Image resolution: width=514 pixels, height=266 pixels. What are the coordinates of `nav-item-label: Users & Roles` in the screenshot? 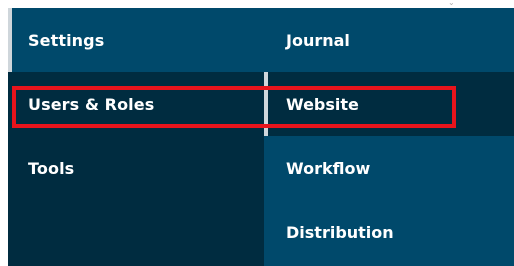 It's located at (91, 104).